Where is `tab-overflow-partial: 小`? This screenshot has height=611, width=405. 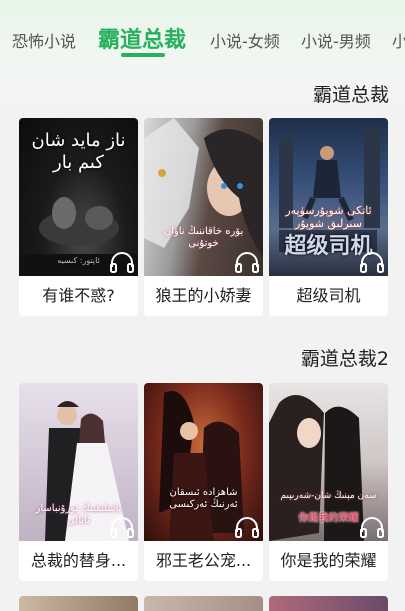 tab-overflow-partial: 小 is located at coordinates (398, 40).